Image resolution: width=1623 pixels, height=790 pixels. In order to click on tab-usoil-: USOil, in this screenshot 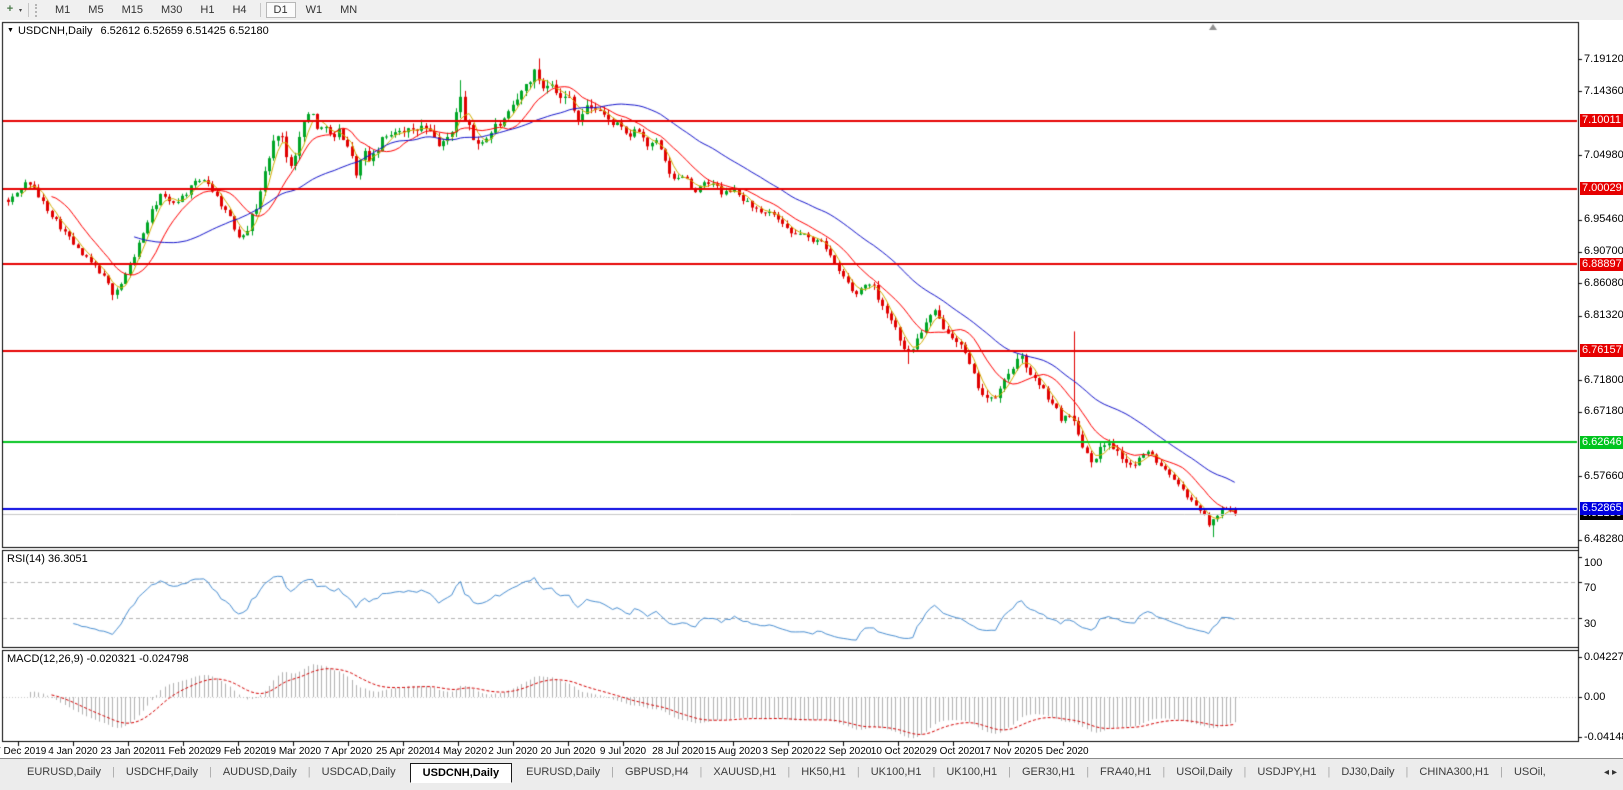, I will do `click(1530, 772)`.